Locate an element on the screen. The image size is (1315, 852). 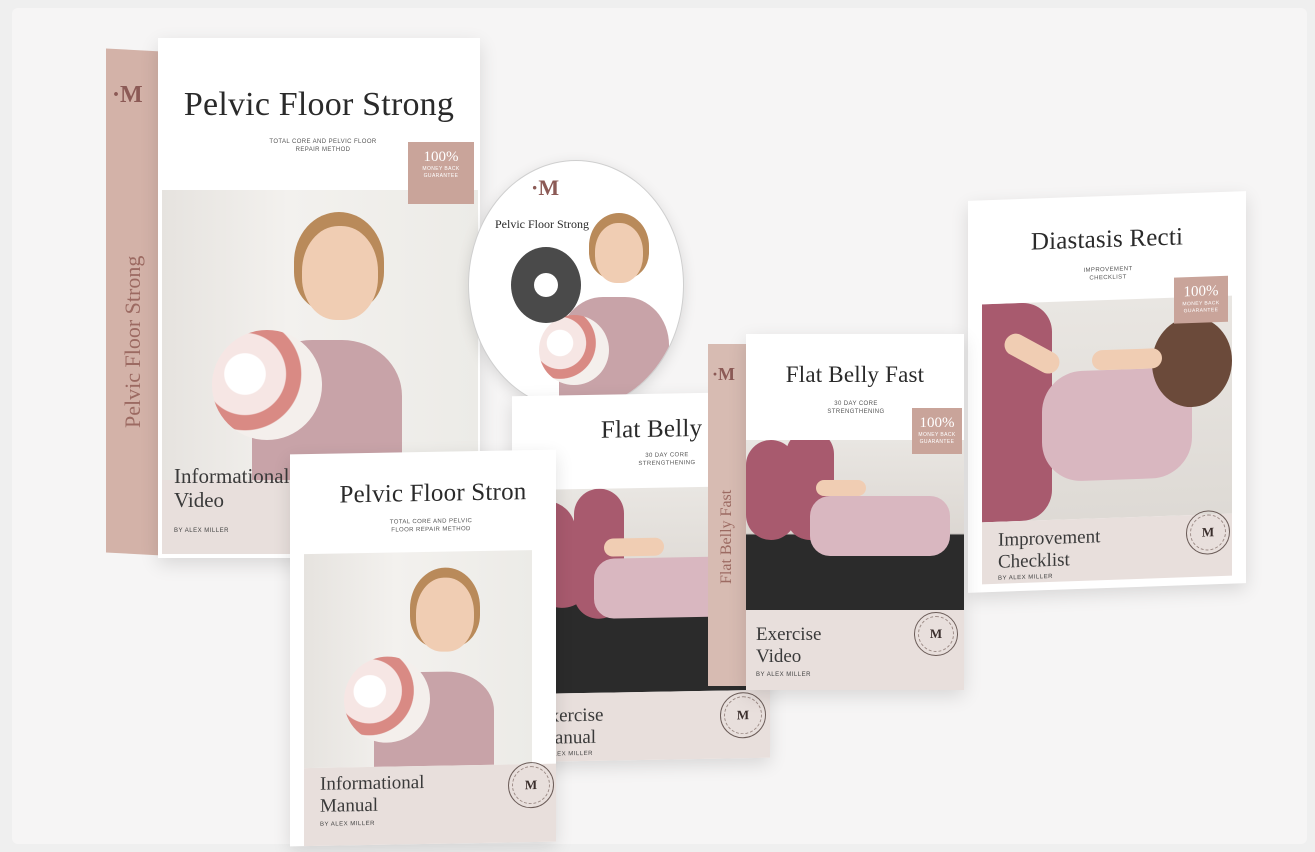
info-manual-label: Informational Manual is located at coordinates (372, 794).